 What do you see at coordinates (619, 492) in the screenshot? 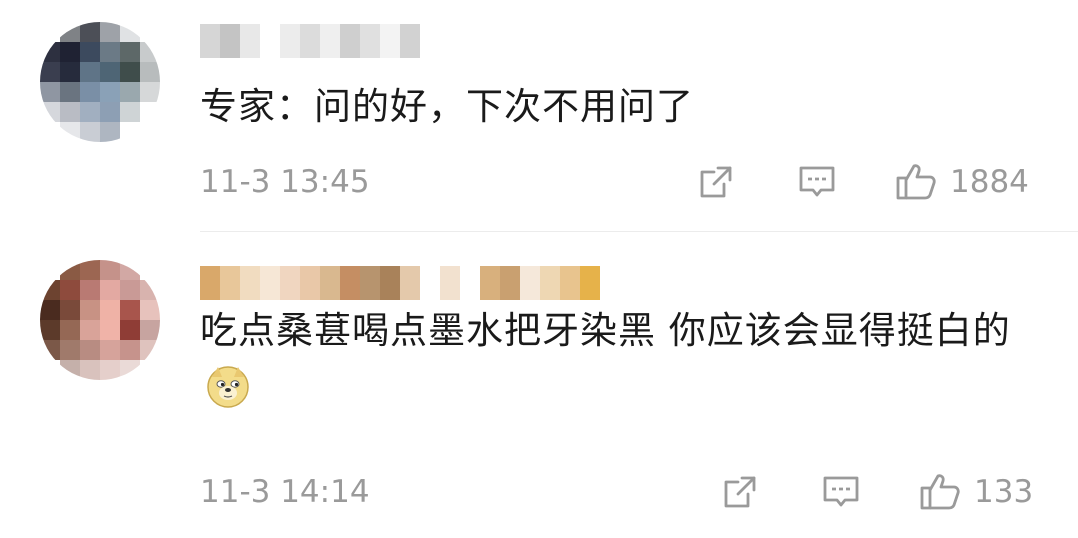
I see `comment-meta: 11-3 14:14 133` at bounding box center [619, 492].